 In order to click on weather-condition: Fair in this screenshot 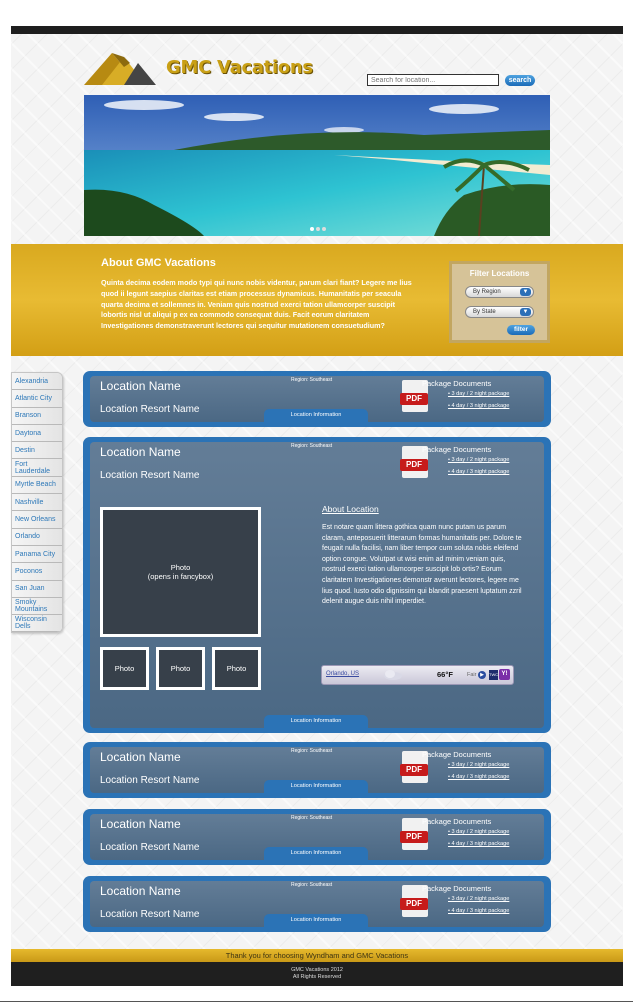, I will do `click(472, 675)`.